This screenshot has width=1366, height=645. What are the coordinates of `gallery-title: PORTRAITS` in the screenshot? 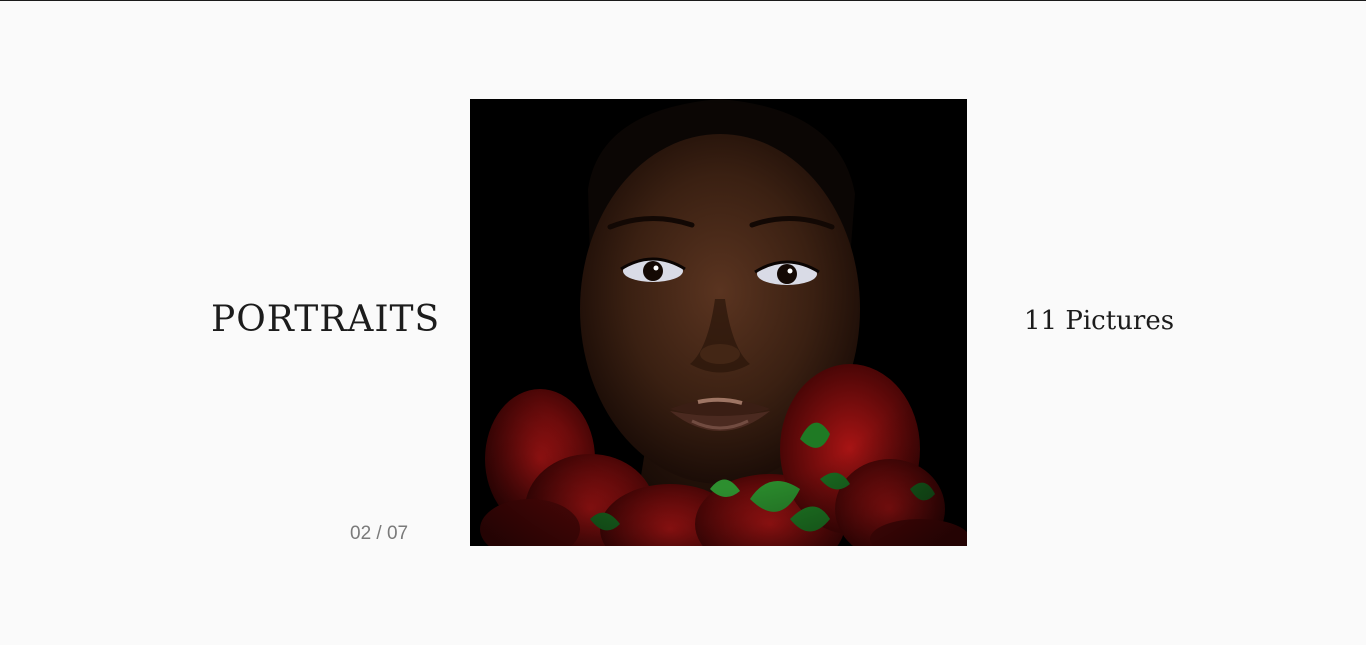 It's located at (325, 320).